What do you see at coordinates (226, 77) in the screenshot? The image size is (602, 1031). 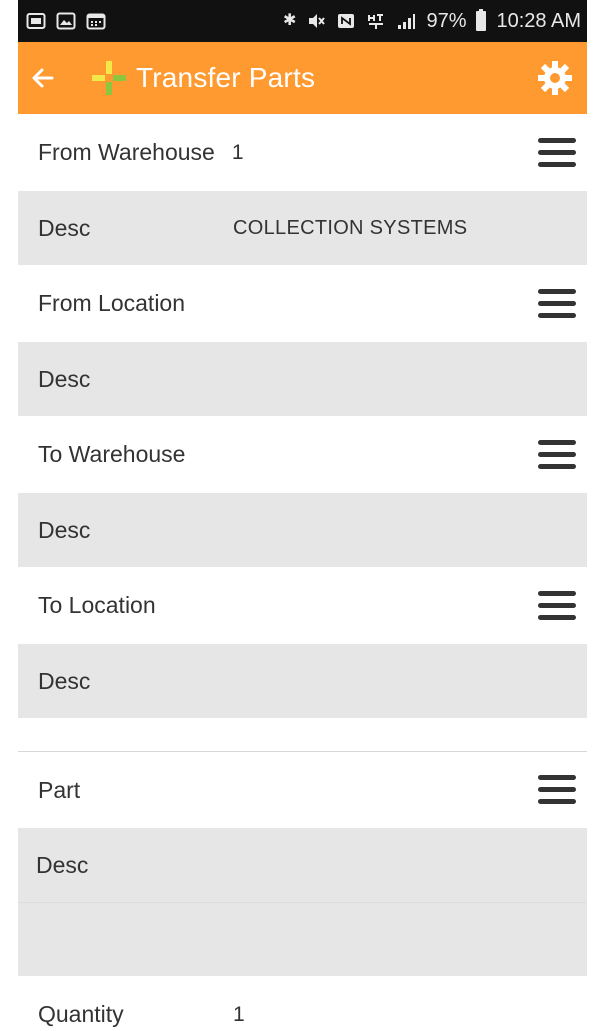 I see `page-title: Transfer Parts` at bounding box center [226, 77].